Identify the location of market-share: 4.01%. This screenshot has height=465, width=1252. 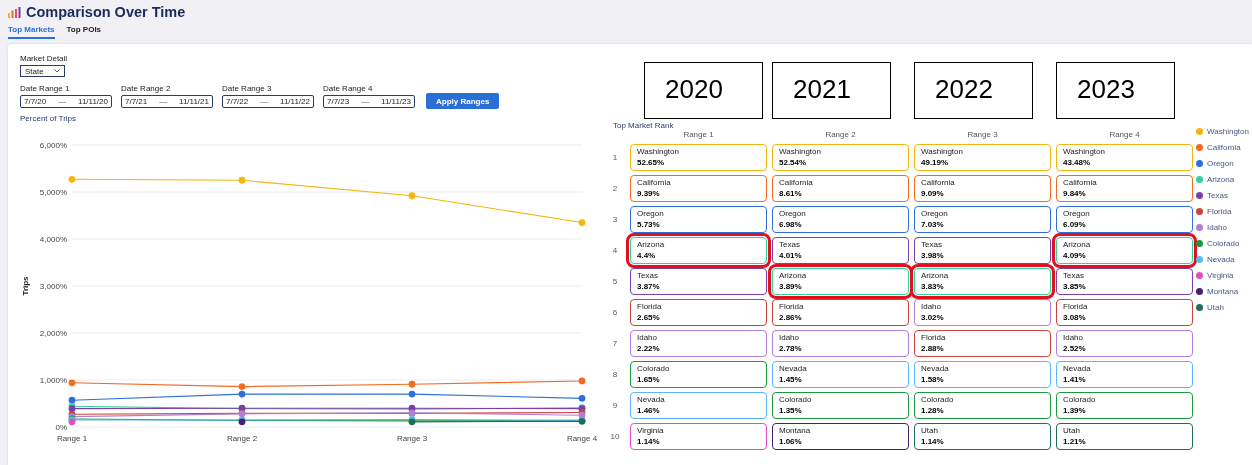
(791, 256).